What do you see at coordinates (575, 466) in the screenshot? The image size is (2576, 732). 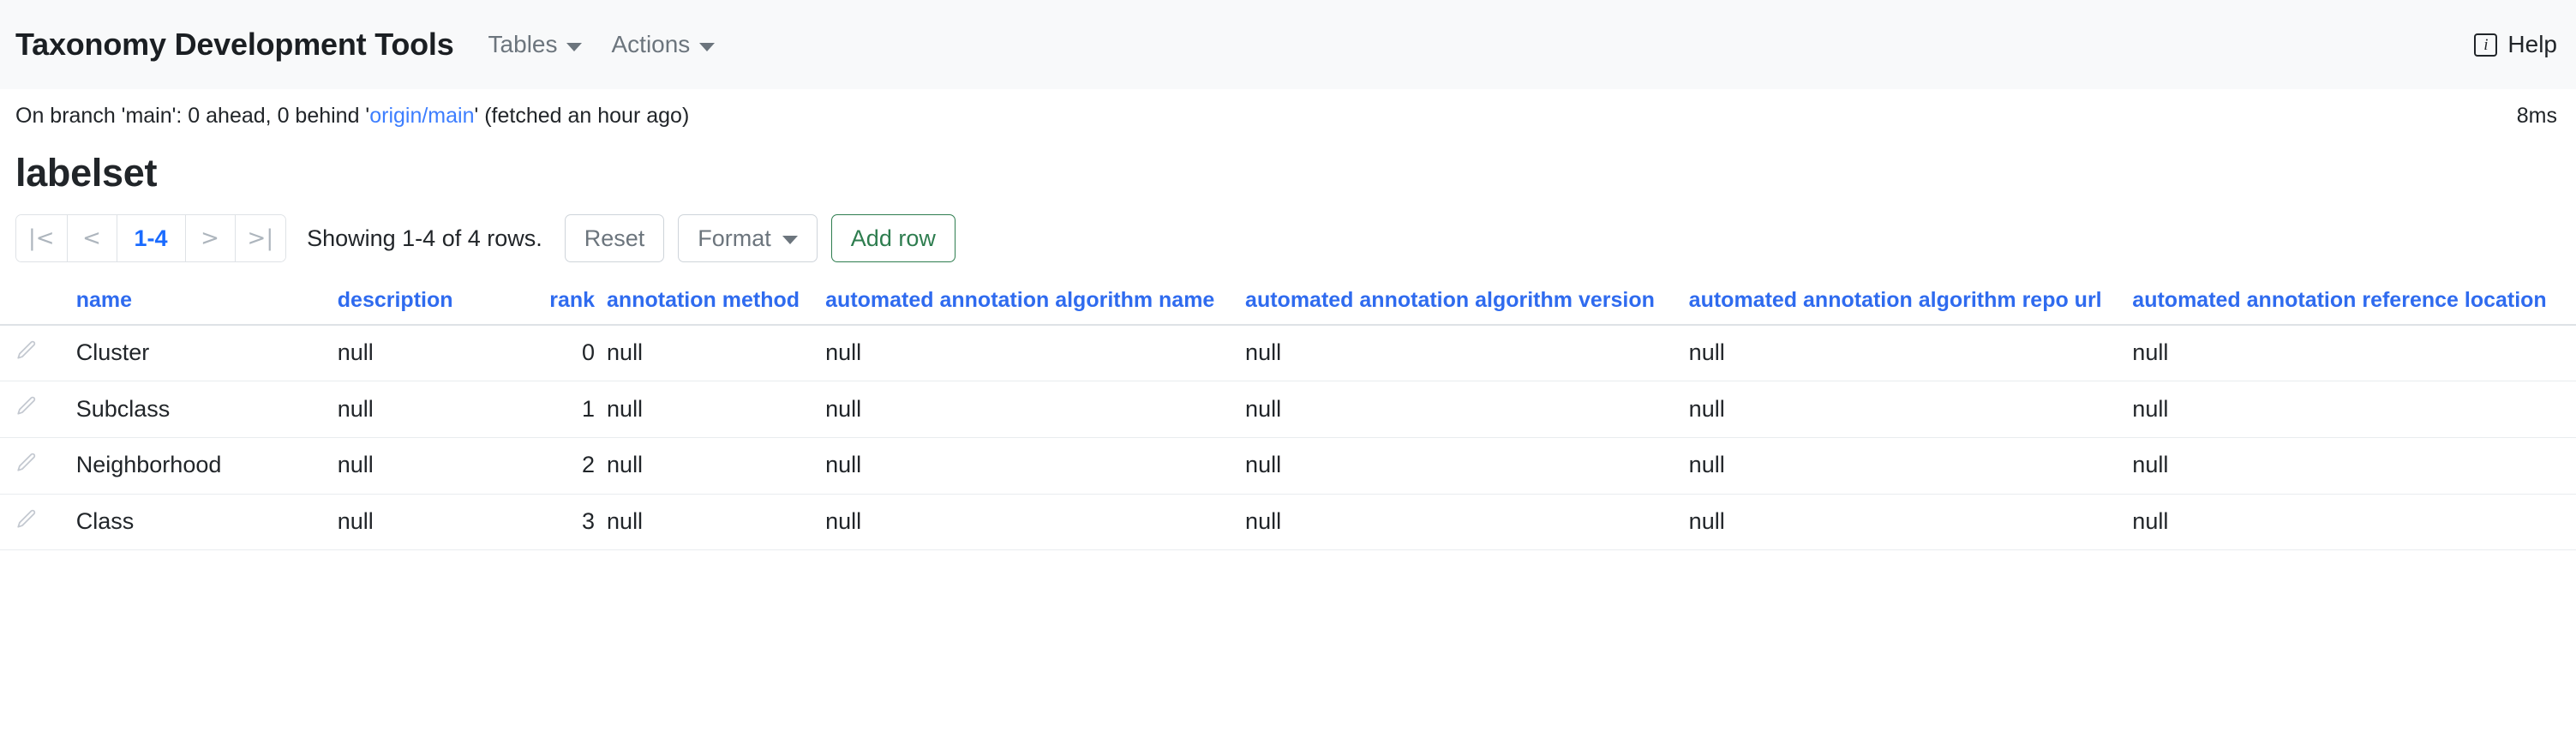 I see `cell-rank: 2` at bounding box center [575, 466].